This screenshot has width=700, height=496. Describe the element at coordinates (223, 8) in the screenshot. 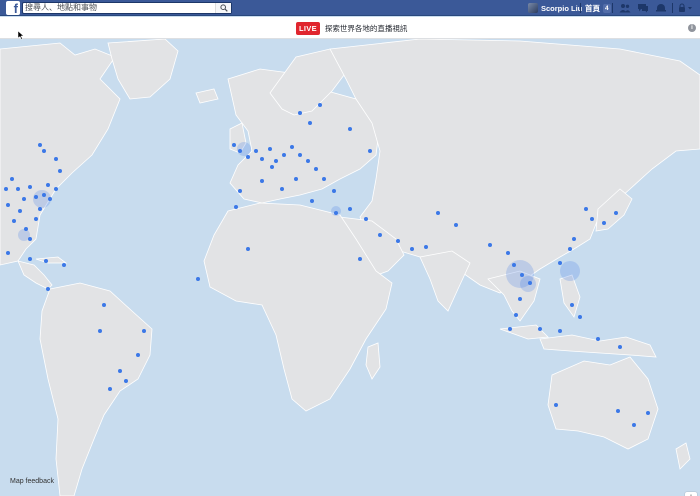

I see `search-button` at that location.